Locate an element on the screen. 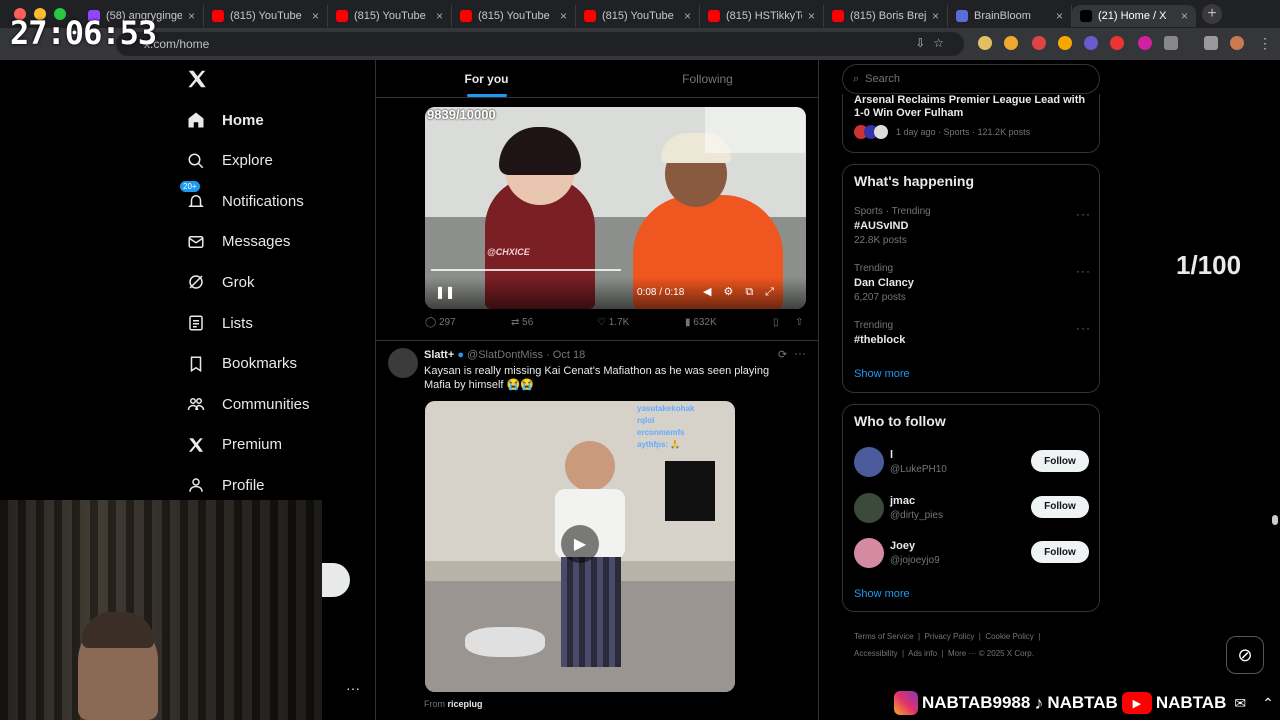  post-author-avatar is located at coordinates (403, 363).